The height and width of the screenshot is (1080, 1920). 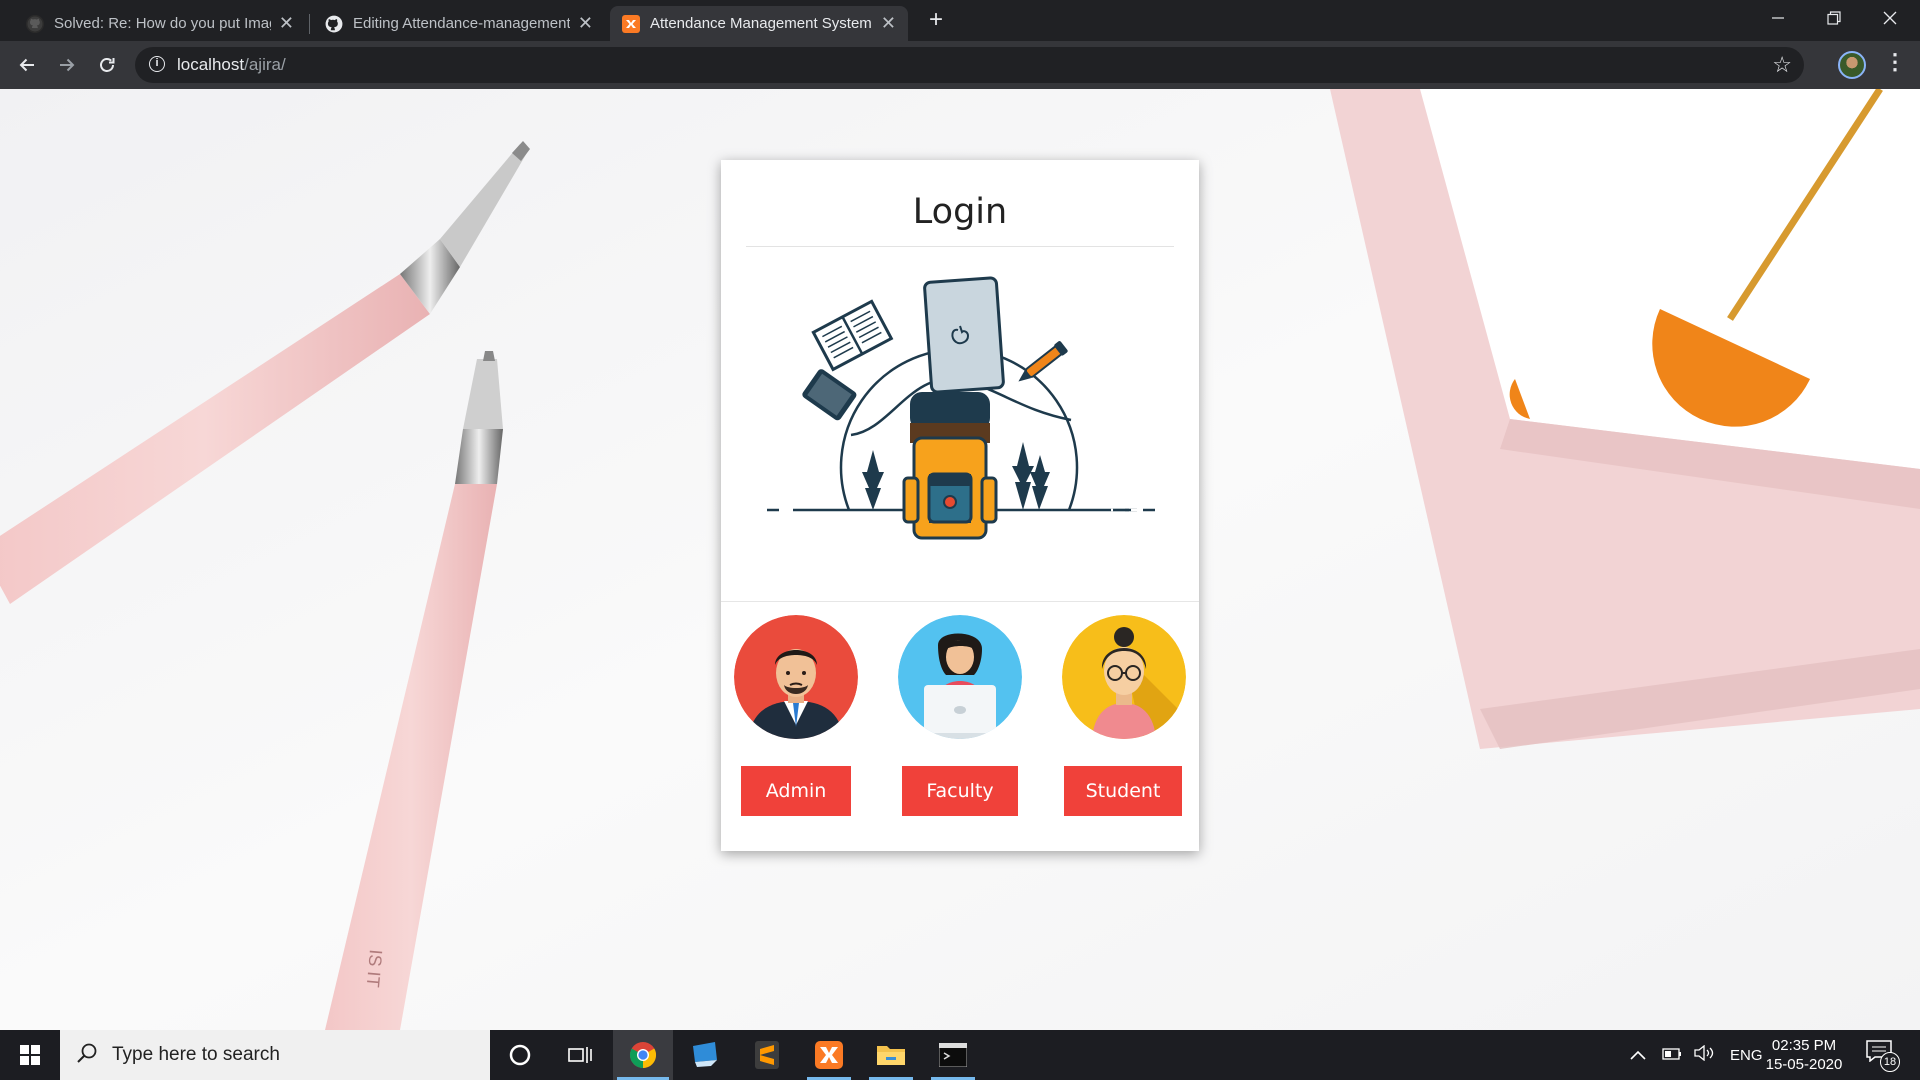 What do you see at coordinates (960, 212) in the screenshot?
I see `page-title: Login` at bounding box center [960, 212].